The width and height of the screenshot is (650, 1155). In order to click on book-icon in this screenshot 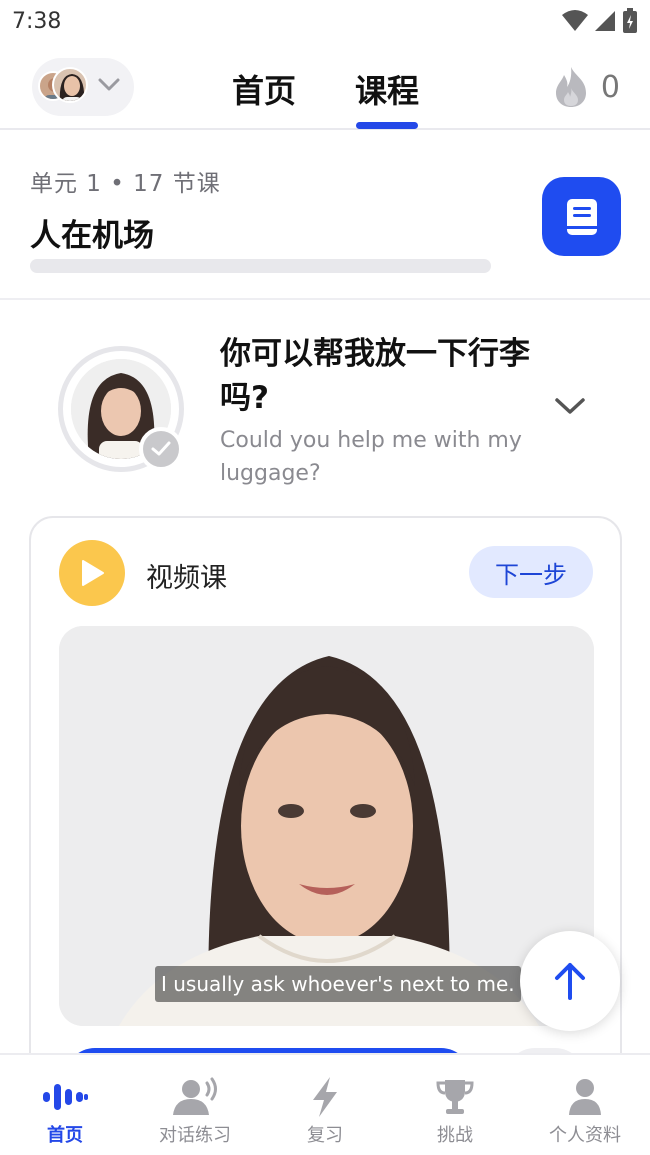, I will do `click(581, 216)`.